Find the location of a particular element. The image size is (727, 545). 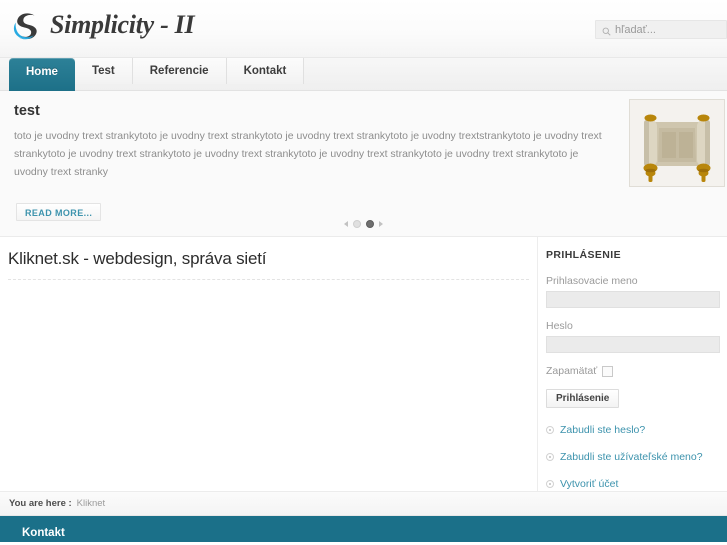

username-label: Prihlasovacie meno is located at coordinates (592, 281).